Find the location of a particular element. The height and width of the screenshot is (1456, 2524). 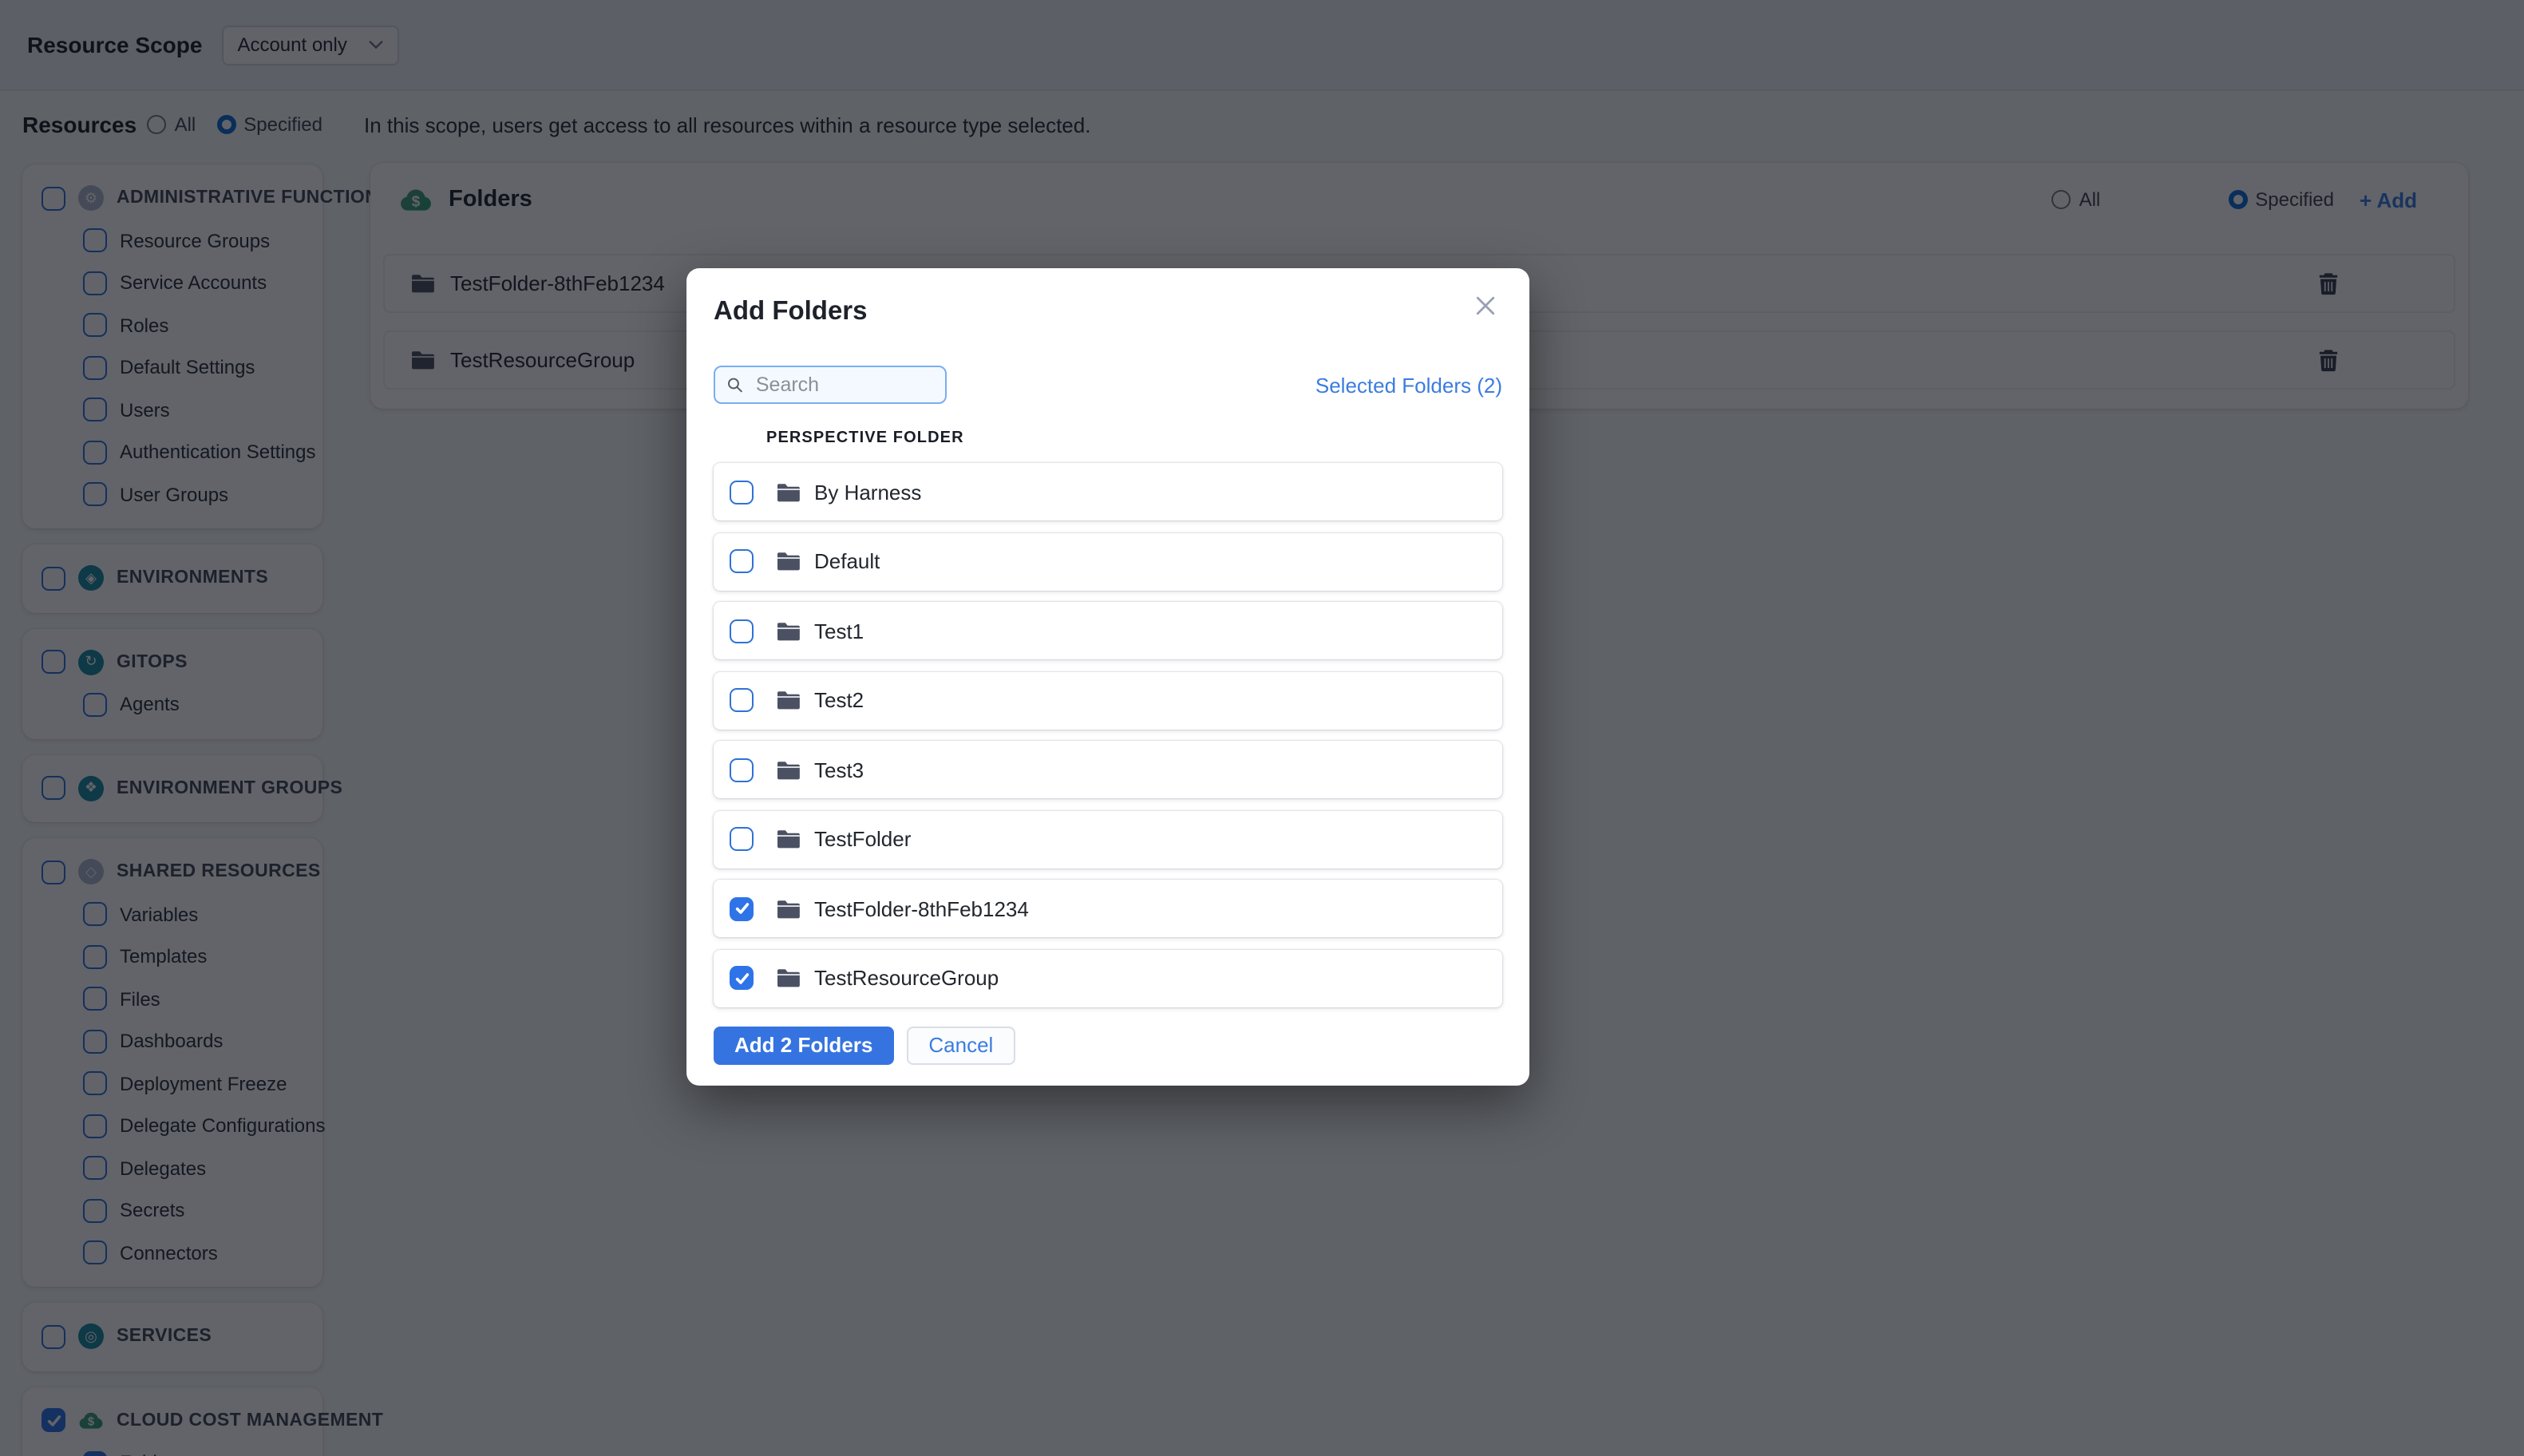

search-box is located at coordinates (830, 385).